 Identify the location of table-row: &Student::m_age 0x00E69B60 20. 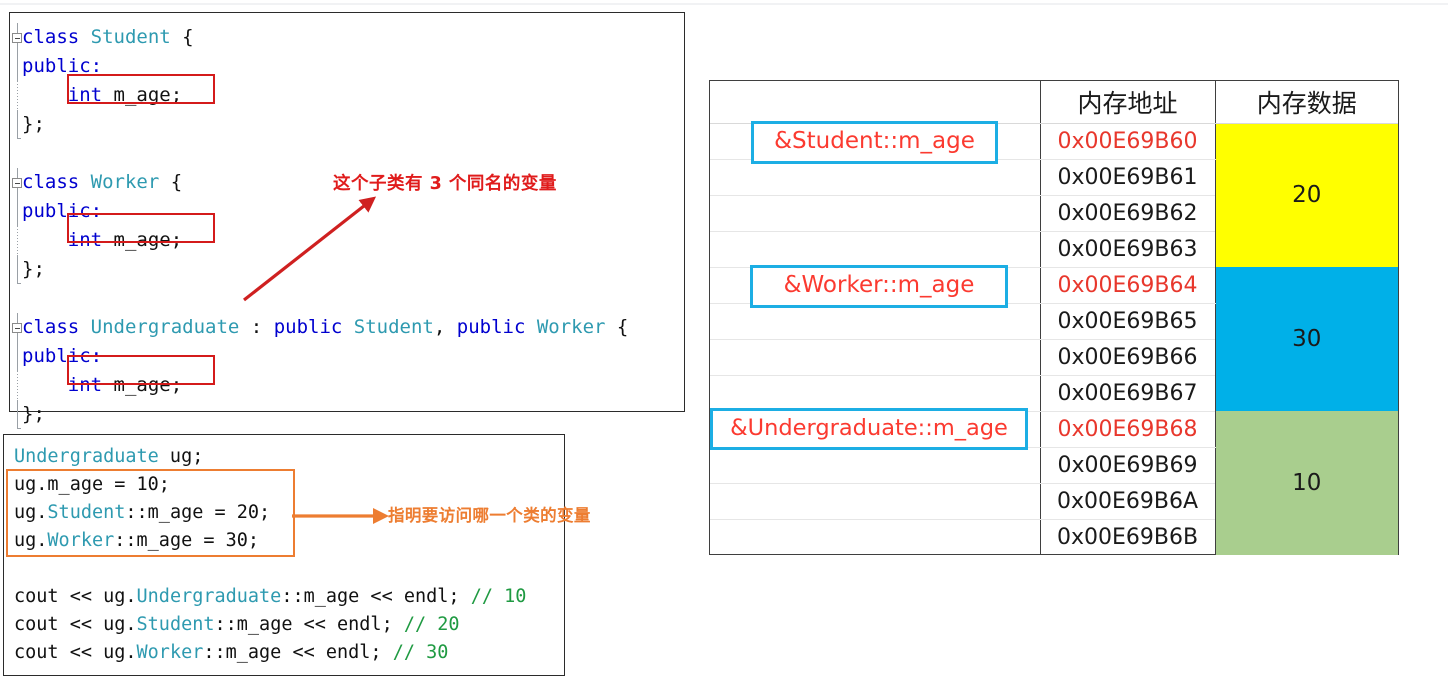
(1054, 193).